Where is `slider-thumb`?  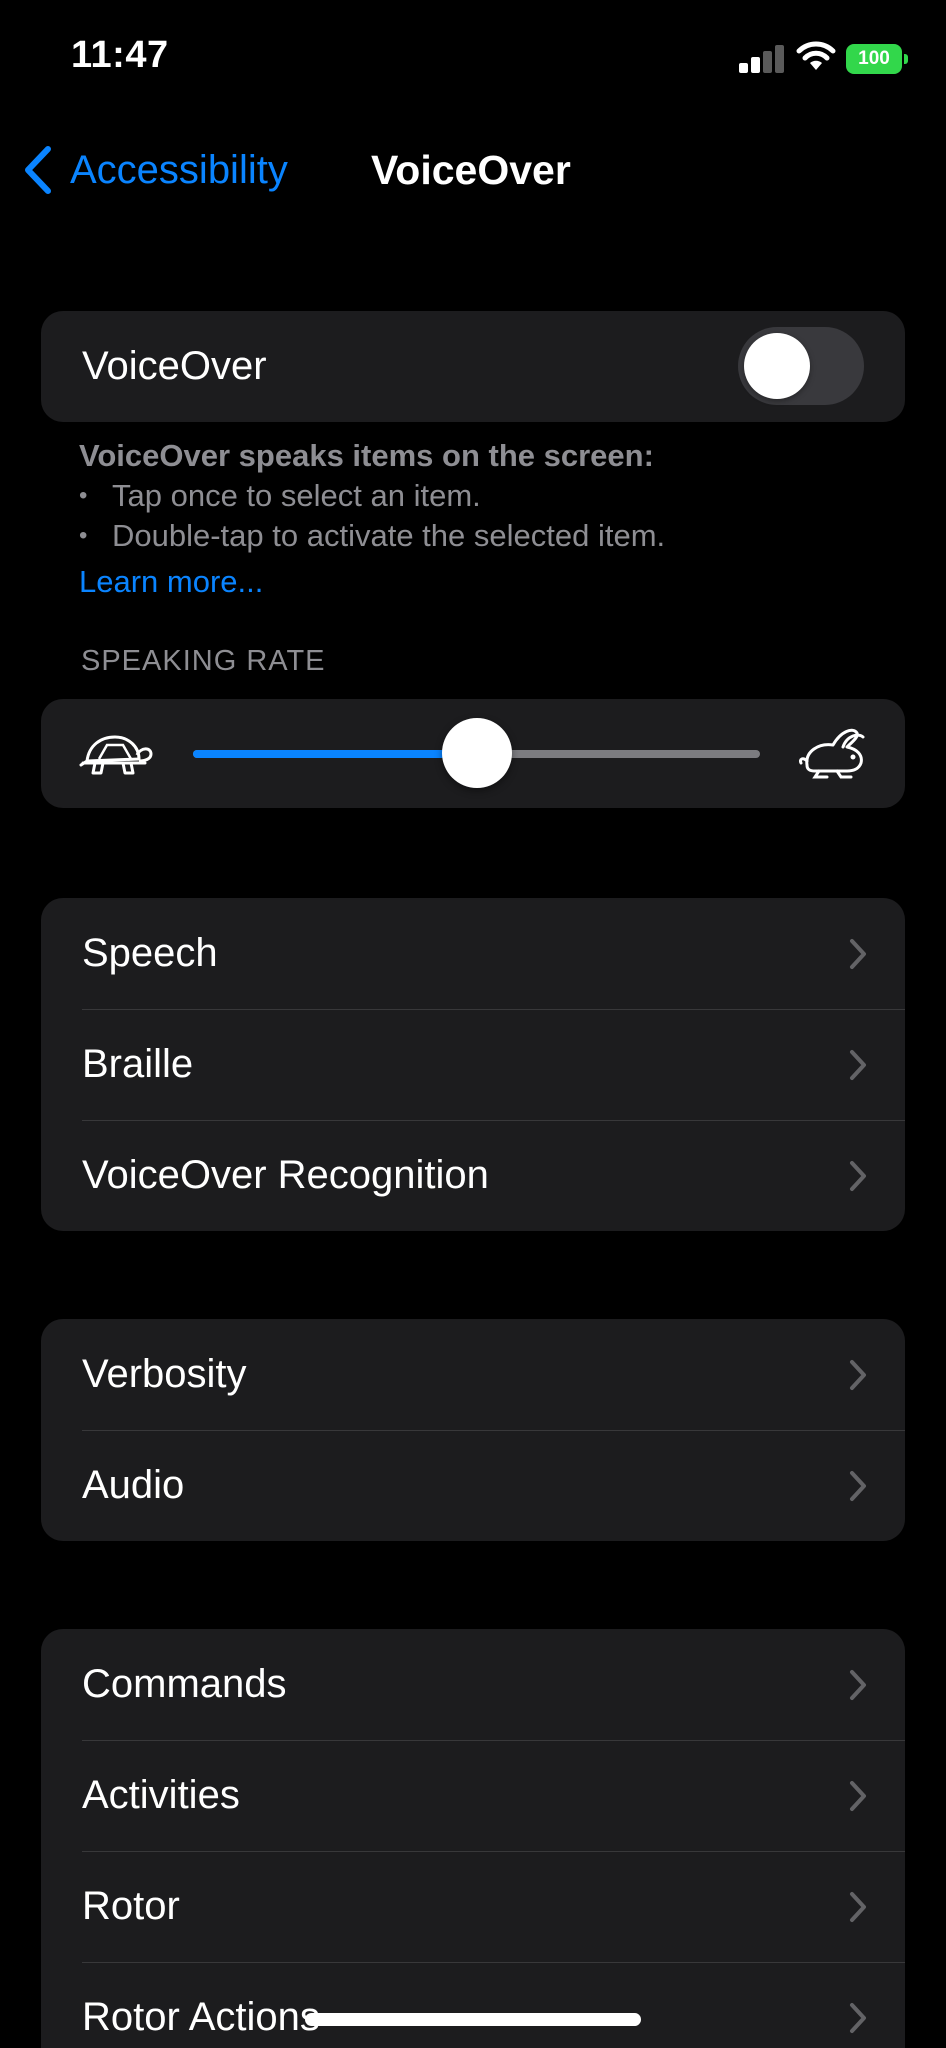
slider-thumb is located at coordinates (476, 753).